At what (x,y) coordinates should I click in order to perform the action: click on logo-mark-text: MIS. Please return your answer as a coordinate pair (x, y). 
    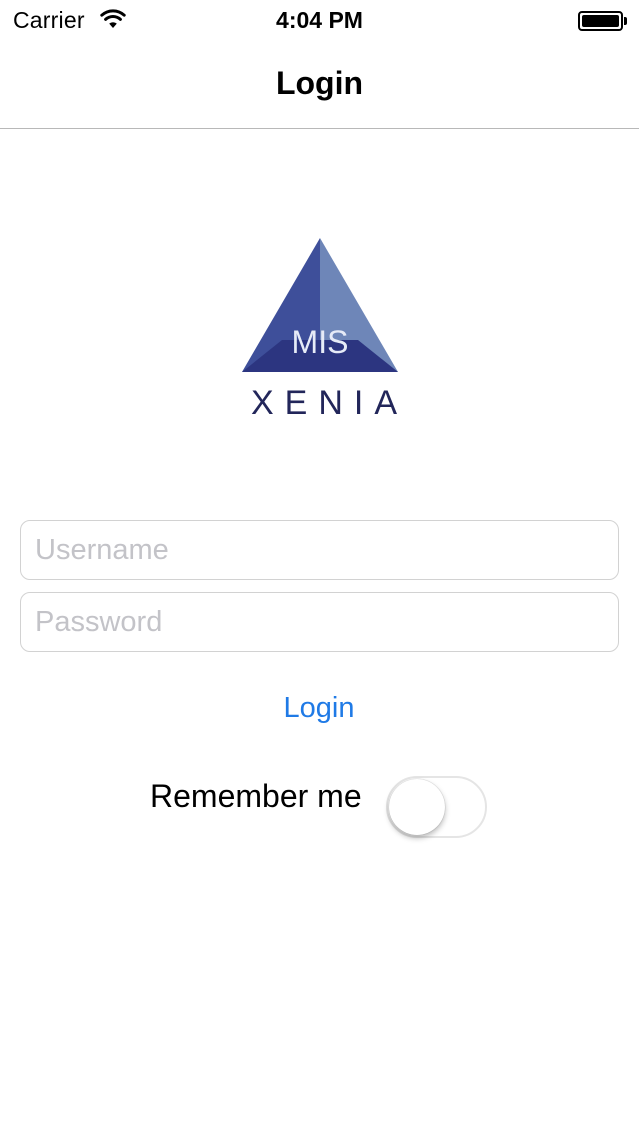
    Looking at the image, I should click on (320, 342).